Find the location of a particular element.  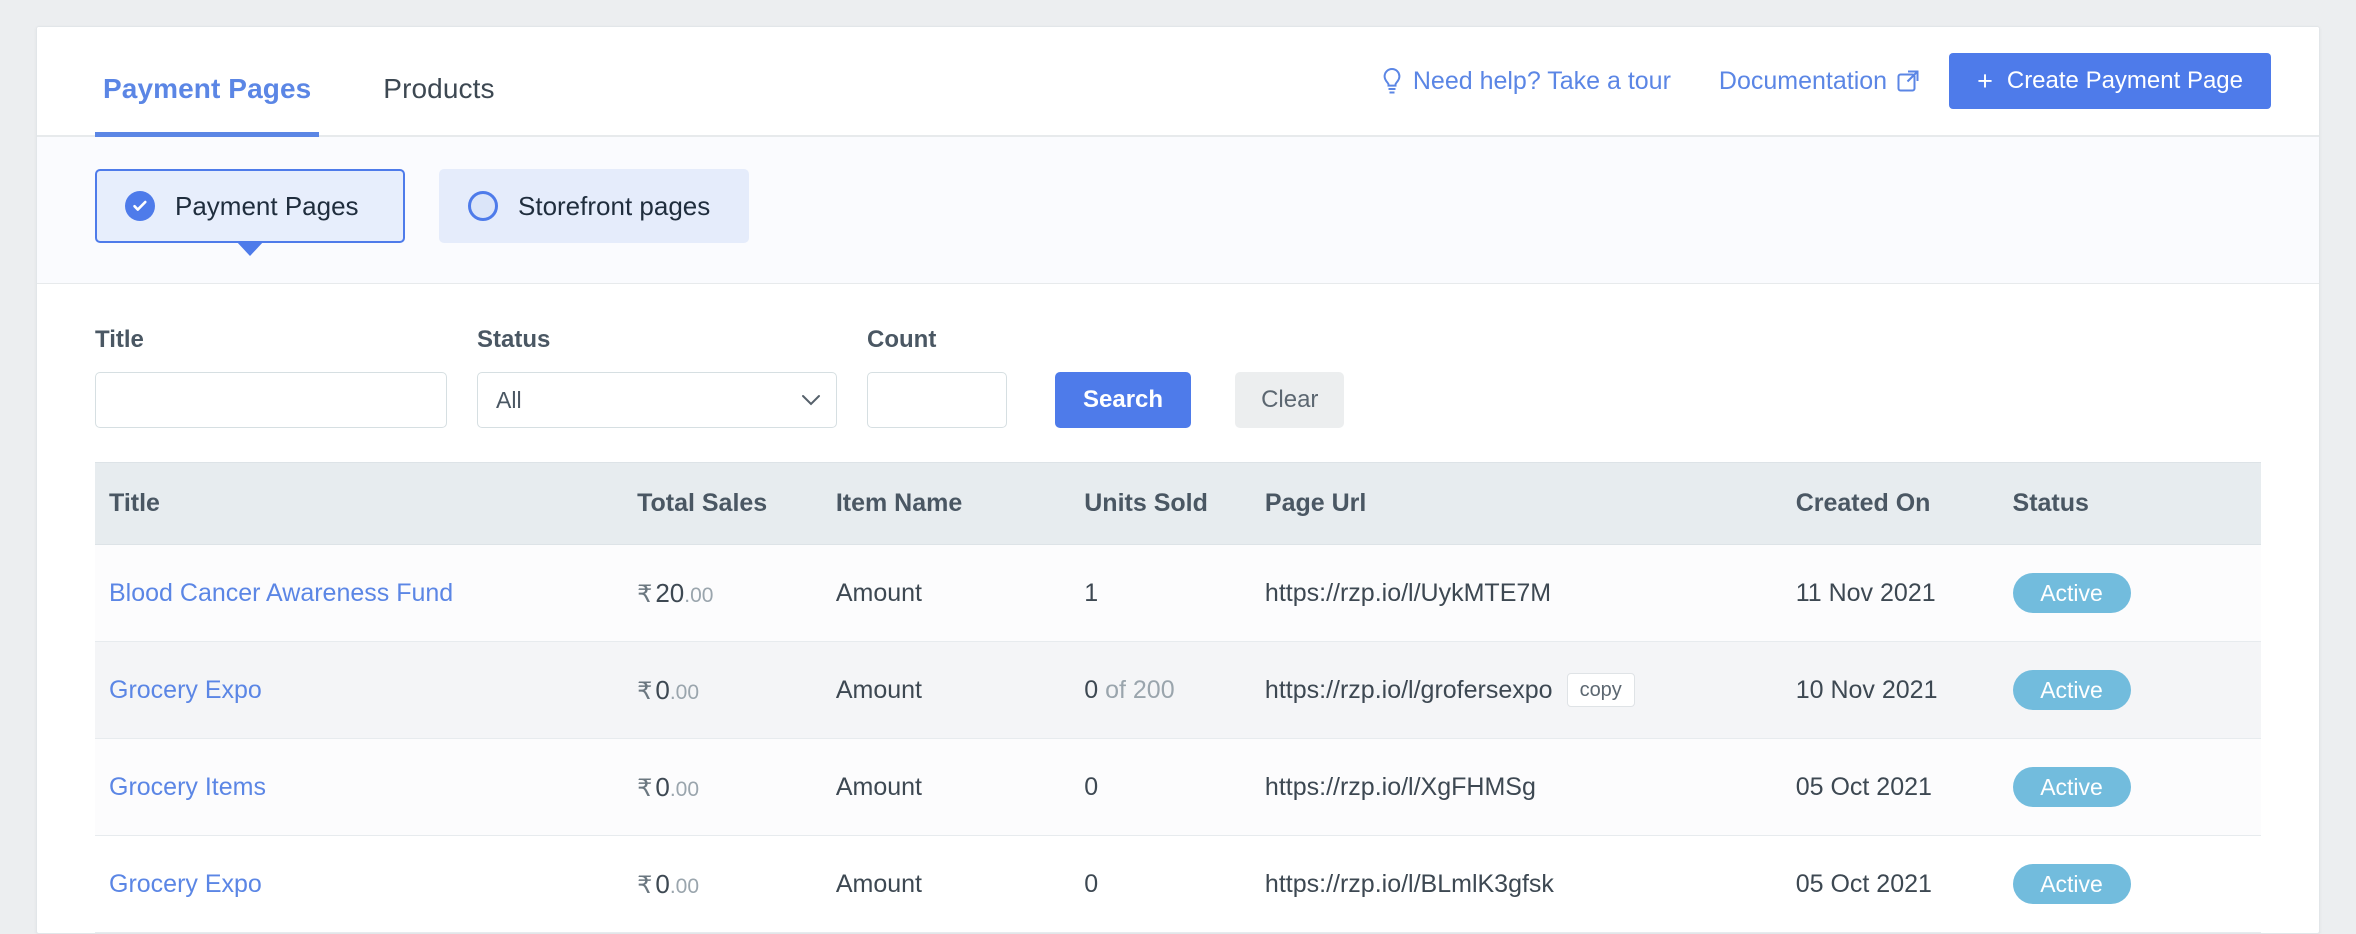

cell-page-url: https://rzp.io/l/XgFHMSg is located at coordinates (1530, 787).